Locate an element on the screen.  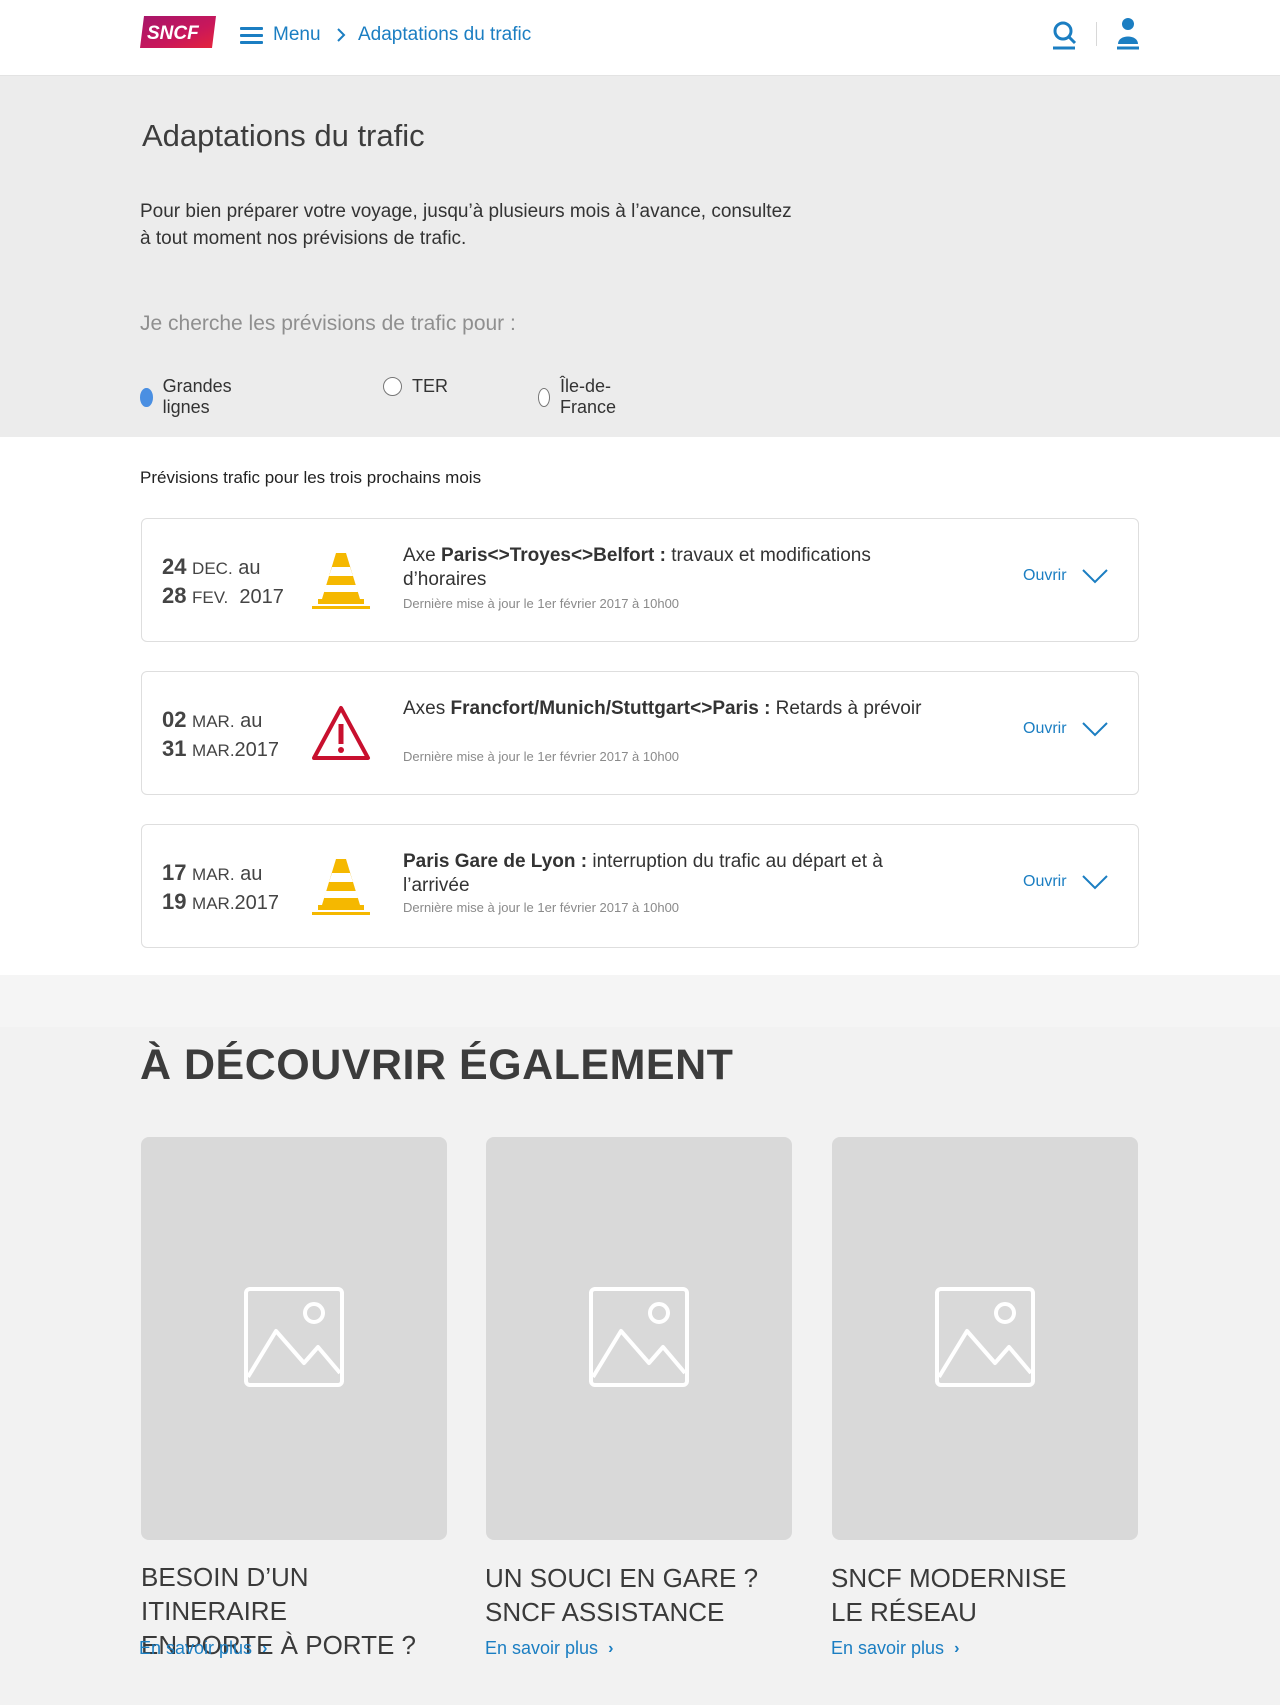
title-bold: Paris Gare de Lyon : is located at coordinates (495, 861).